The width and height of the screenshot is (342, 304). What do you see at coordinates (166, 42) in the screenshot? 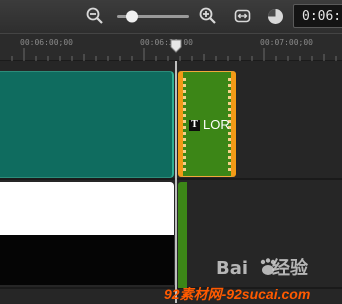
I see `ruler-tick-label: 00:06:30;00` at bounding box center [166, 42].